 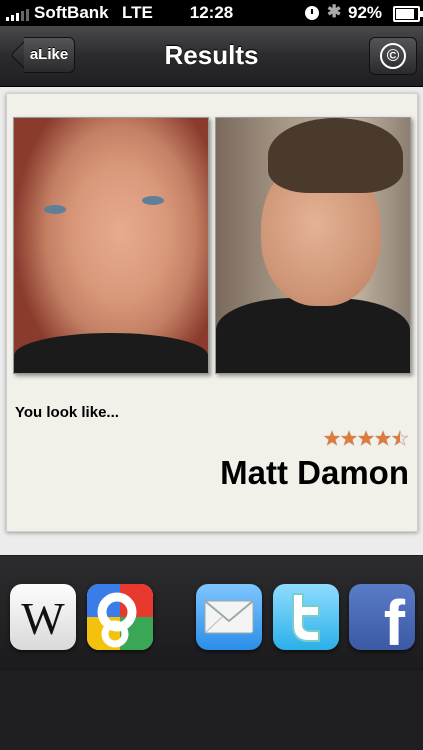 I want to click on copyright-button: ©, so click(x=393, y=56).